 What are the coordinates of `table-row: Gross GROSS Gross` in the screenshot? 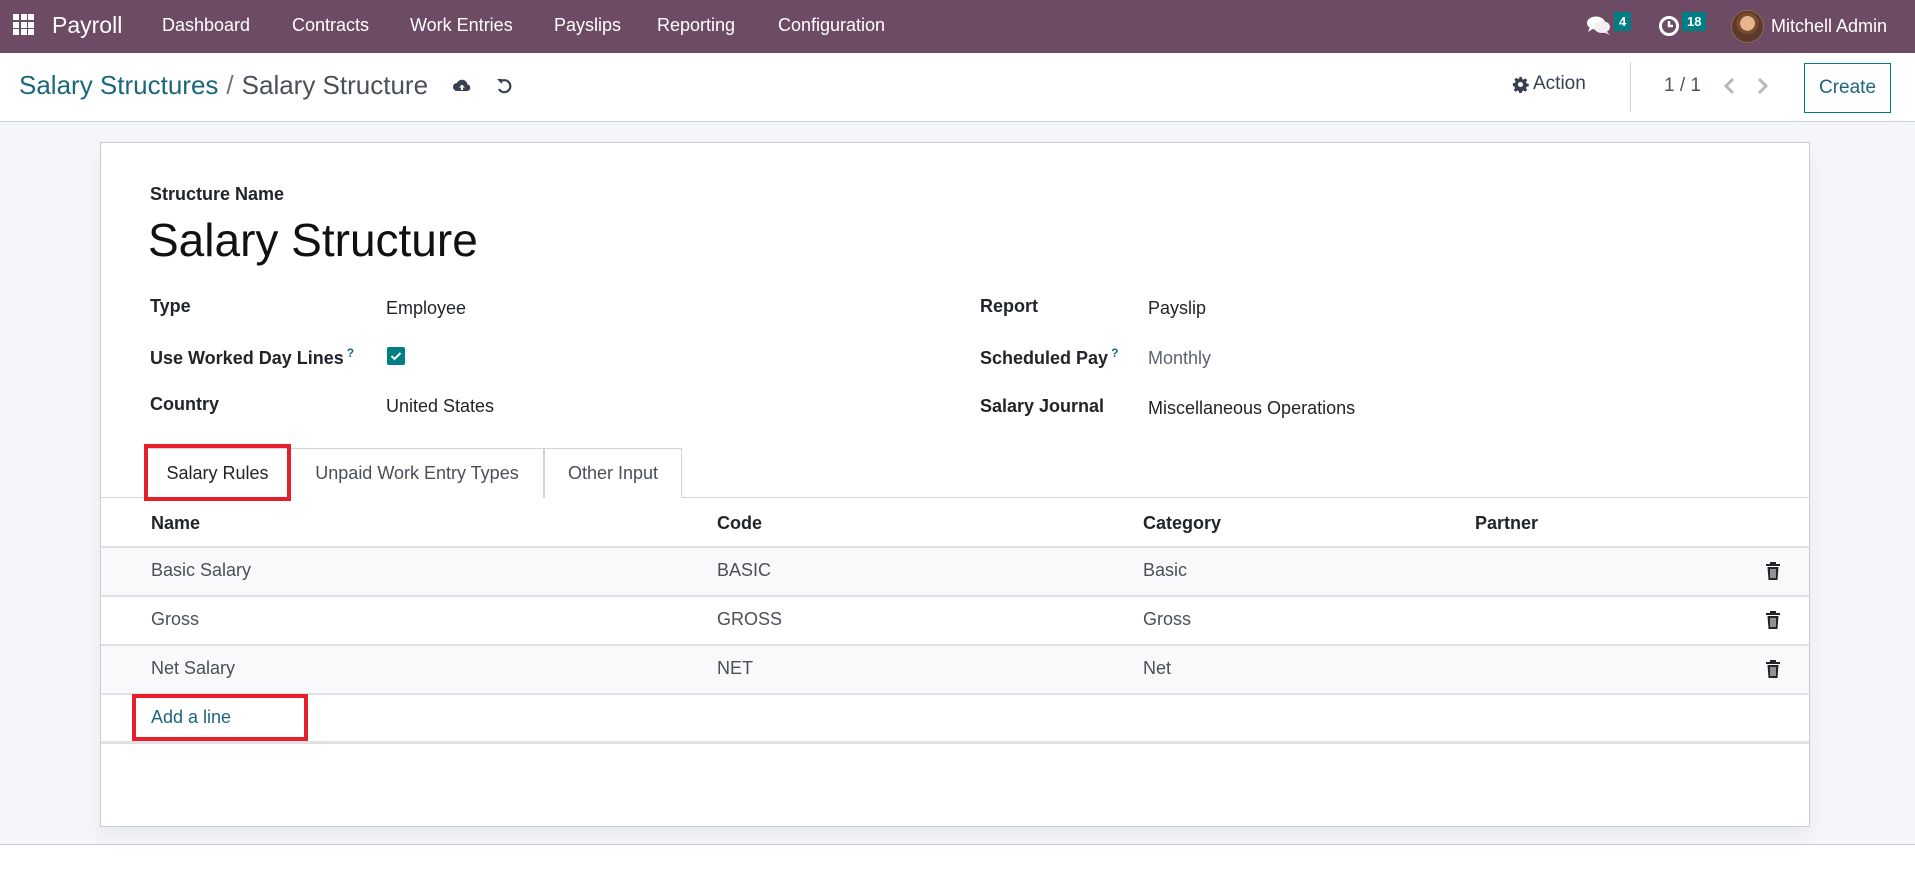 It's located at (955, 619).